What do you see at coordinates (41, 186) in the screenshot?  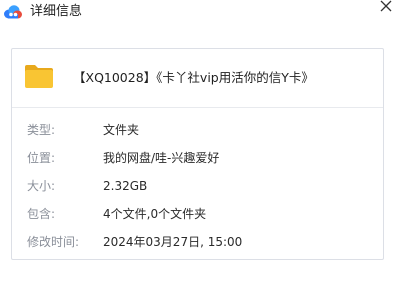 I see `property-label: 大小:` at bounding box center [41, 186].